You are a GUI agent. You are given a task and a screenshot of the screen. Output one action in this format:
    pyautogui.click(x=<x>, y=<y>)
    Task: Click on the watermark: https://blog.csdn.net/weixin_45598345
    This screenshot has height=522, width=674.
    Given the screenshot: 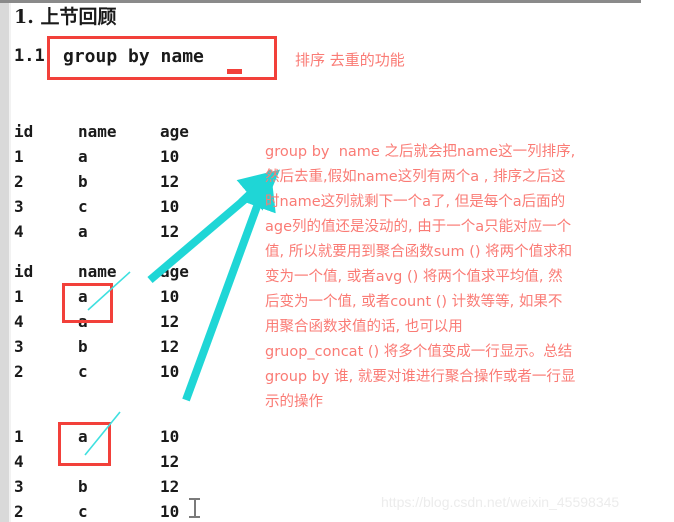 What is the action you would take?
    pyautogui.click(x=500, y=502)
    